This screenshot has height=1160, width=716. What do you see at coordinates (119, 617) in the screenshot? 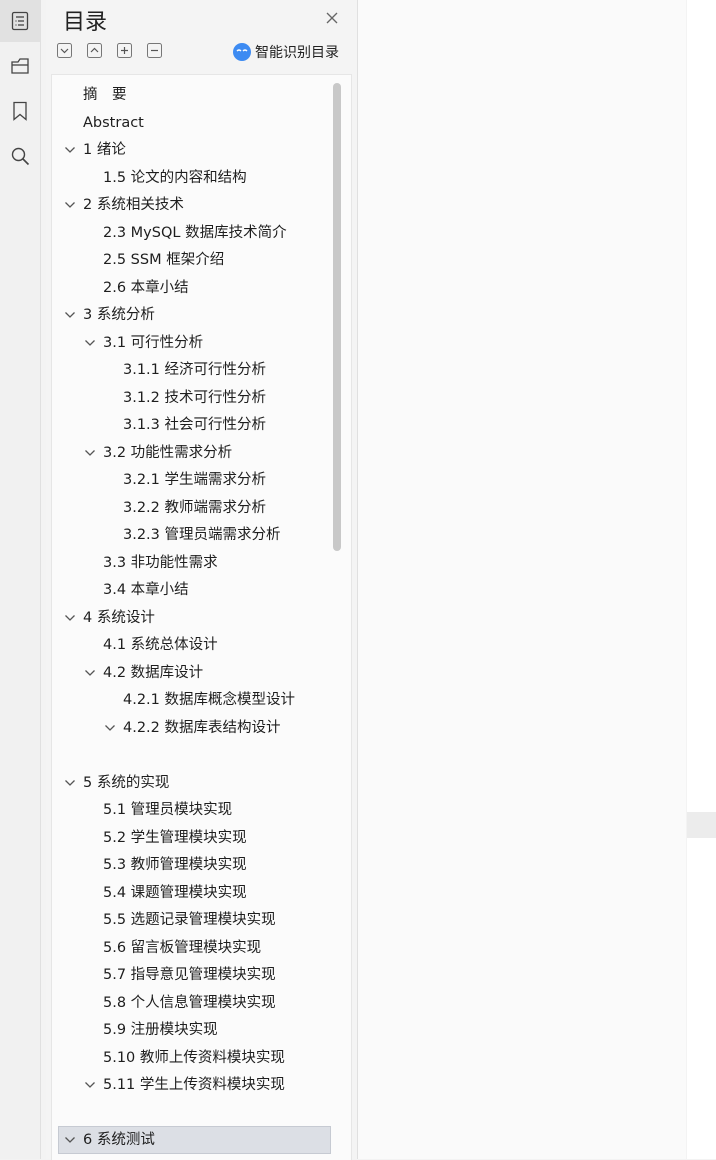
I see `toc-item-label: 4 系统设计` at bounding box center [119, 617].